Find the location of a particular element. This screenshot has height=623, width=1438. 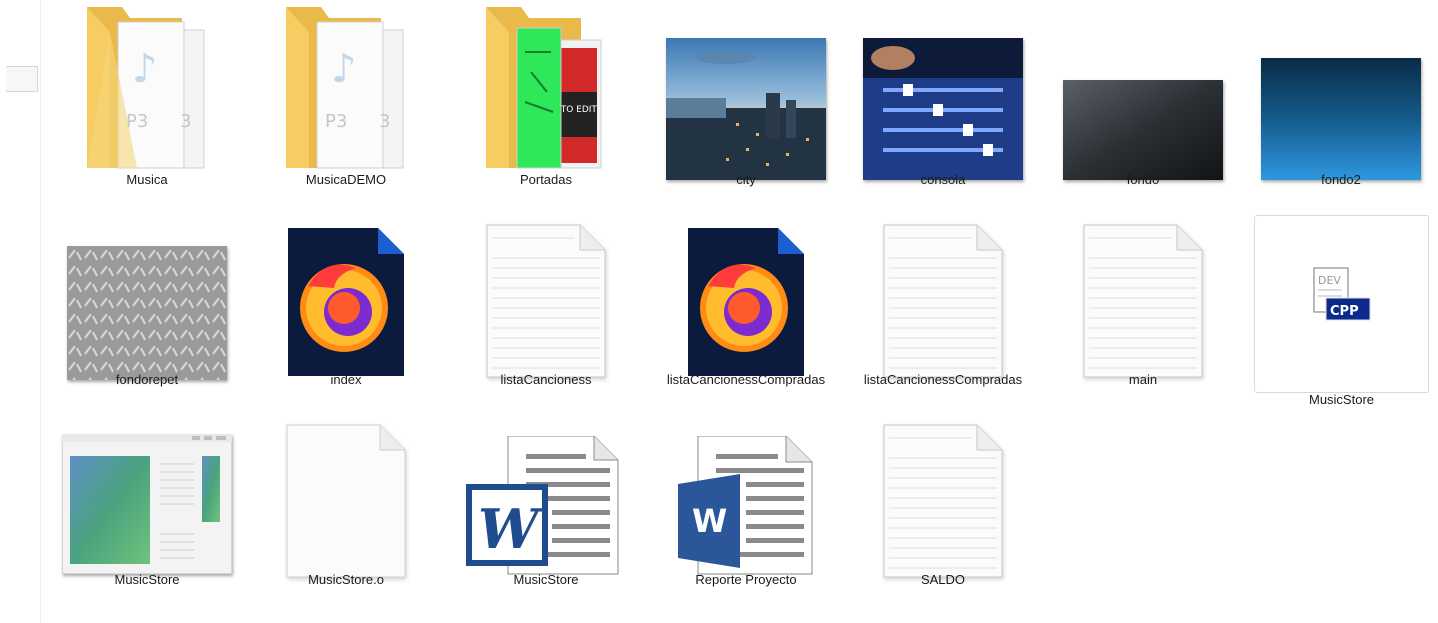

file-name: fondorepet is located at coordinates (147, 379).